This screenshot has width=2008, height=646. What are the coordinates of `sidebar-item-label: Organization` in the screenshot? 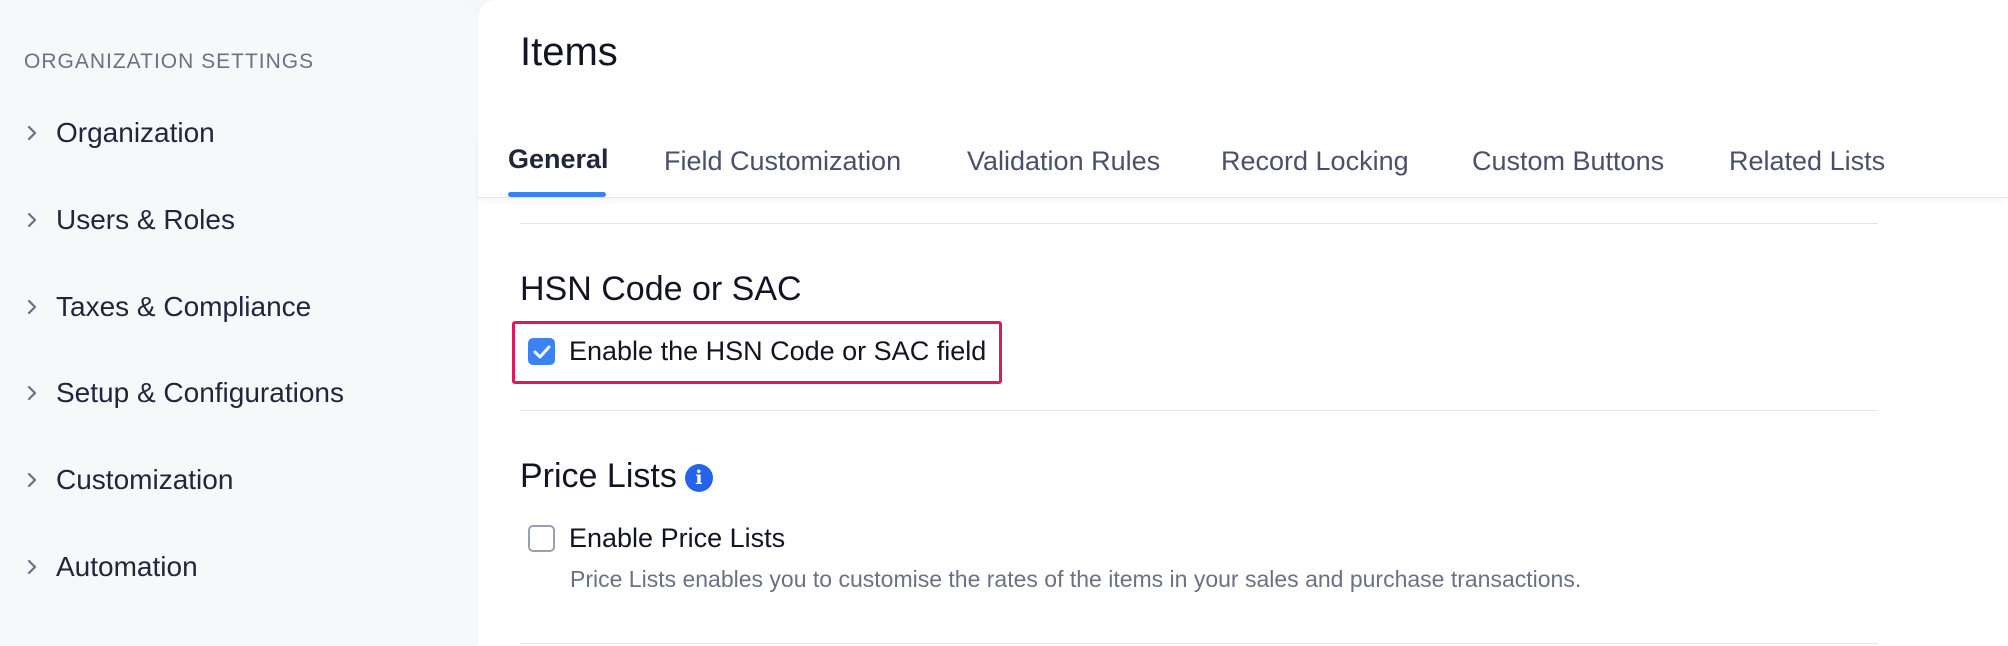 It's located at (135, 132).